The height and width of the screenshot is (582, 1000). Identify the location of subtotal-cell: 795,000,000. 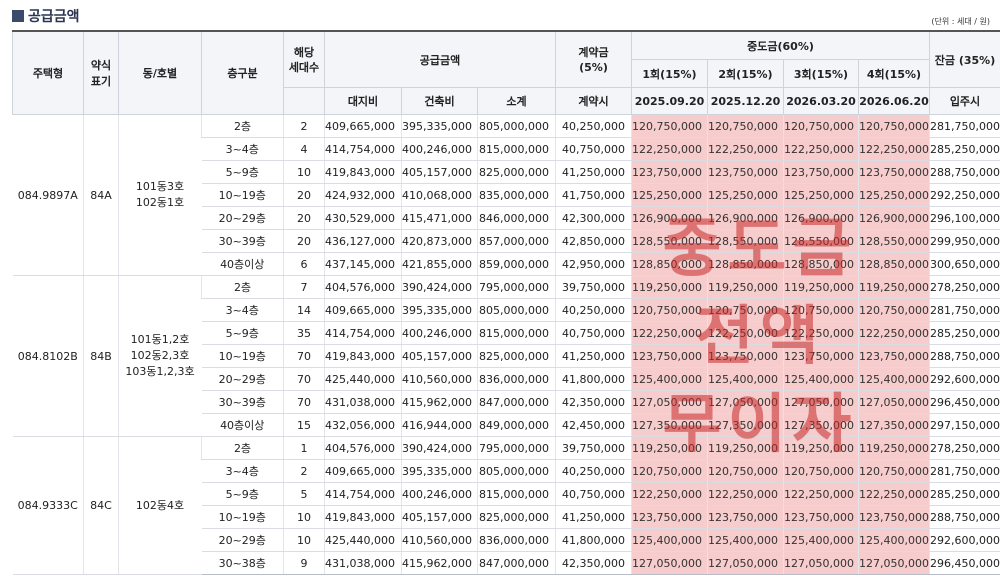
(516, 448).